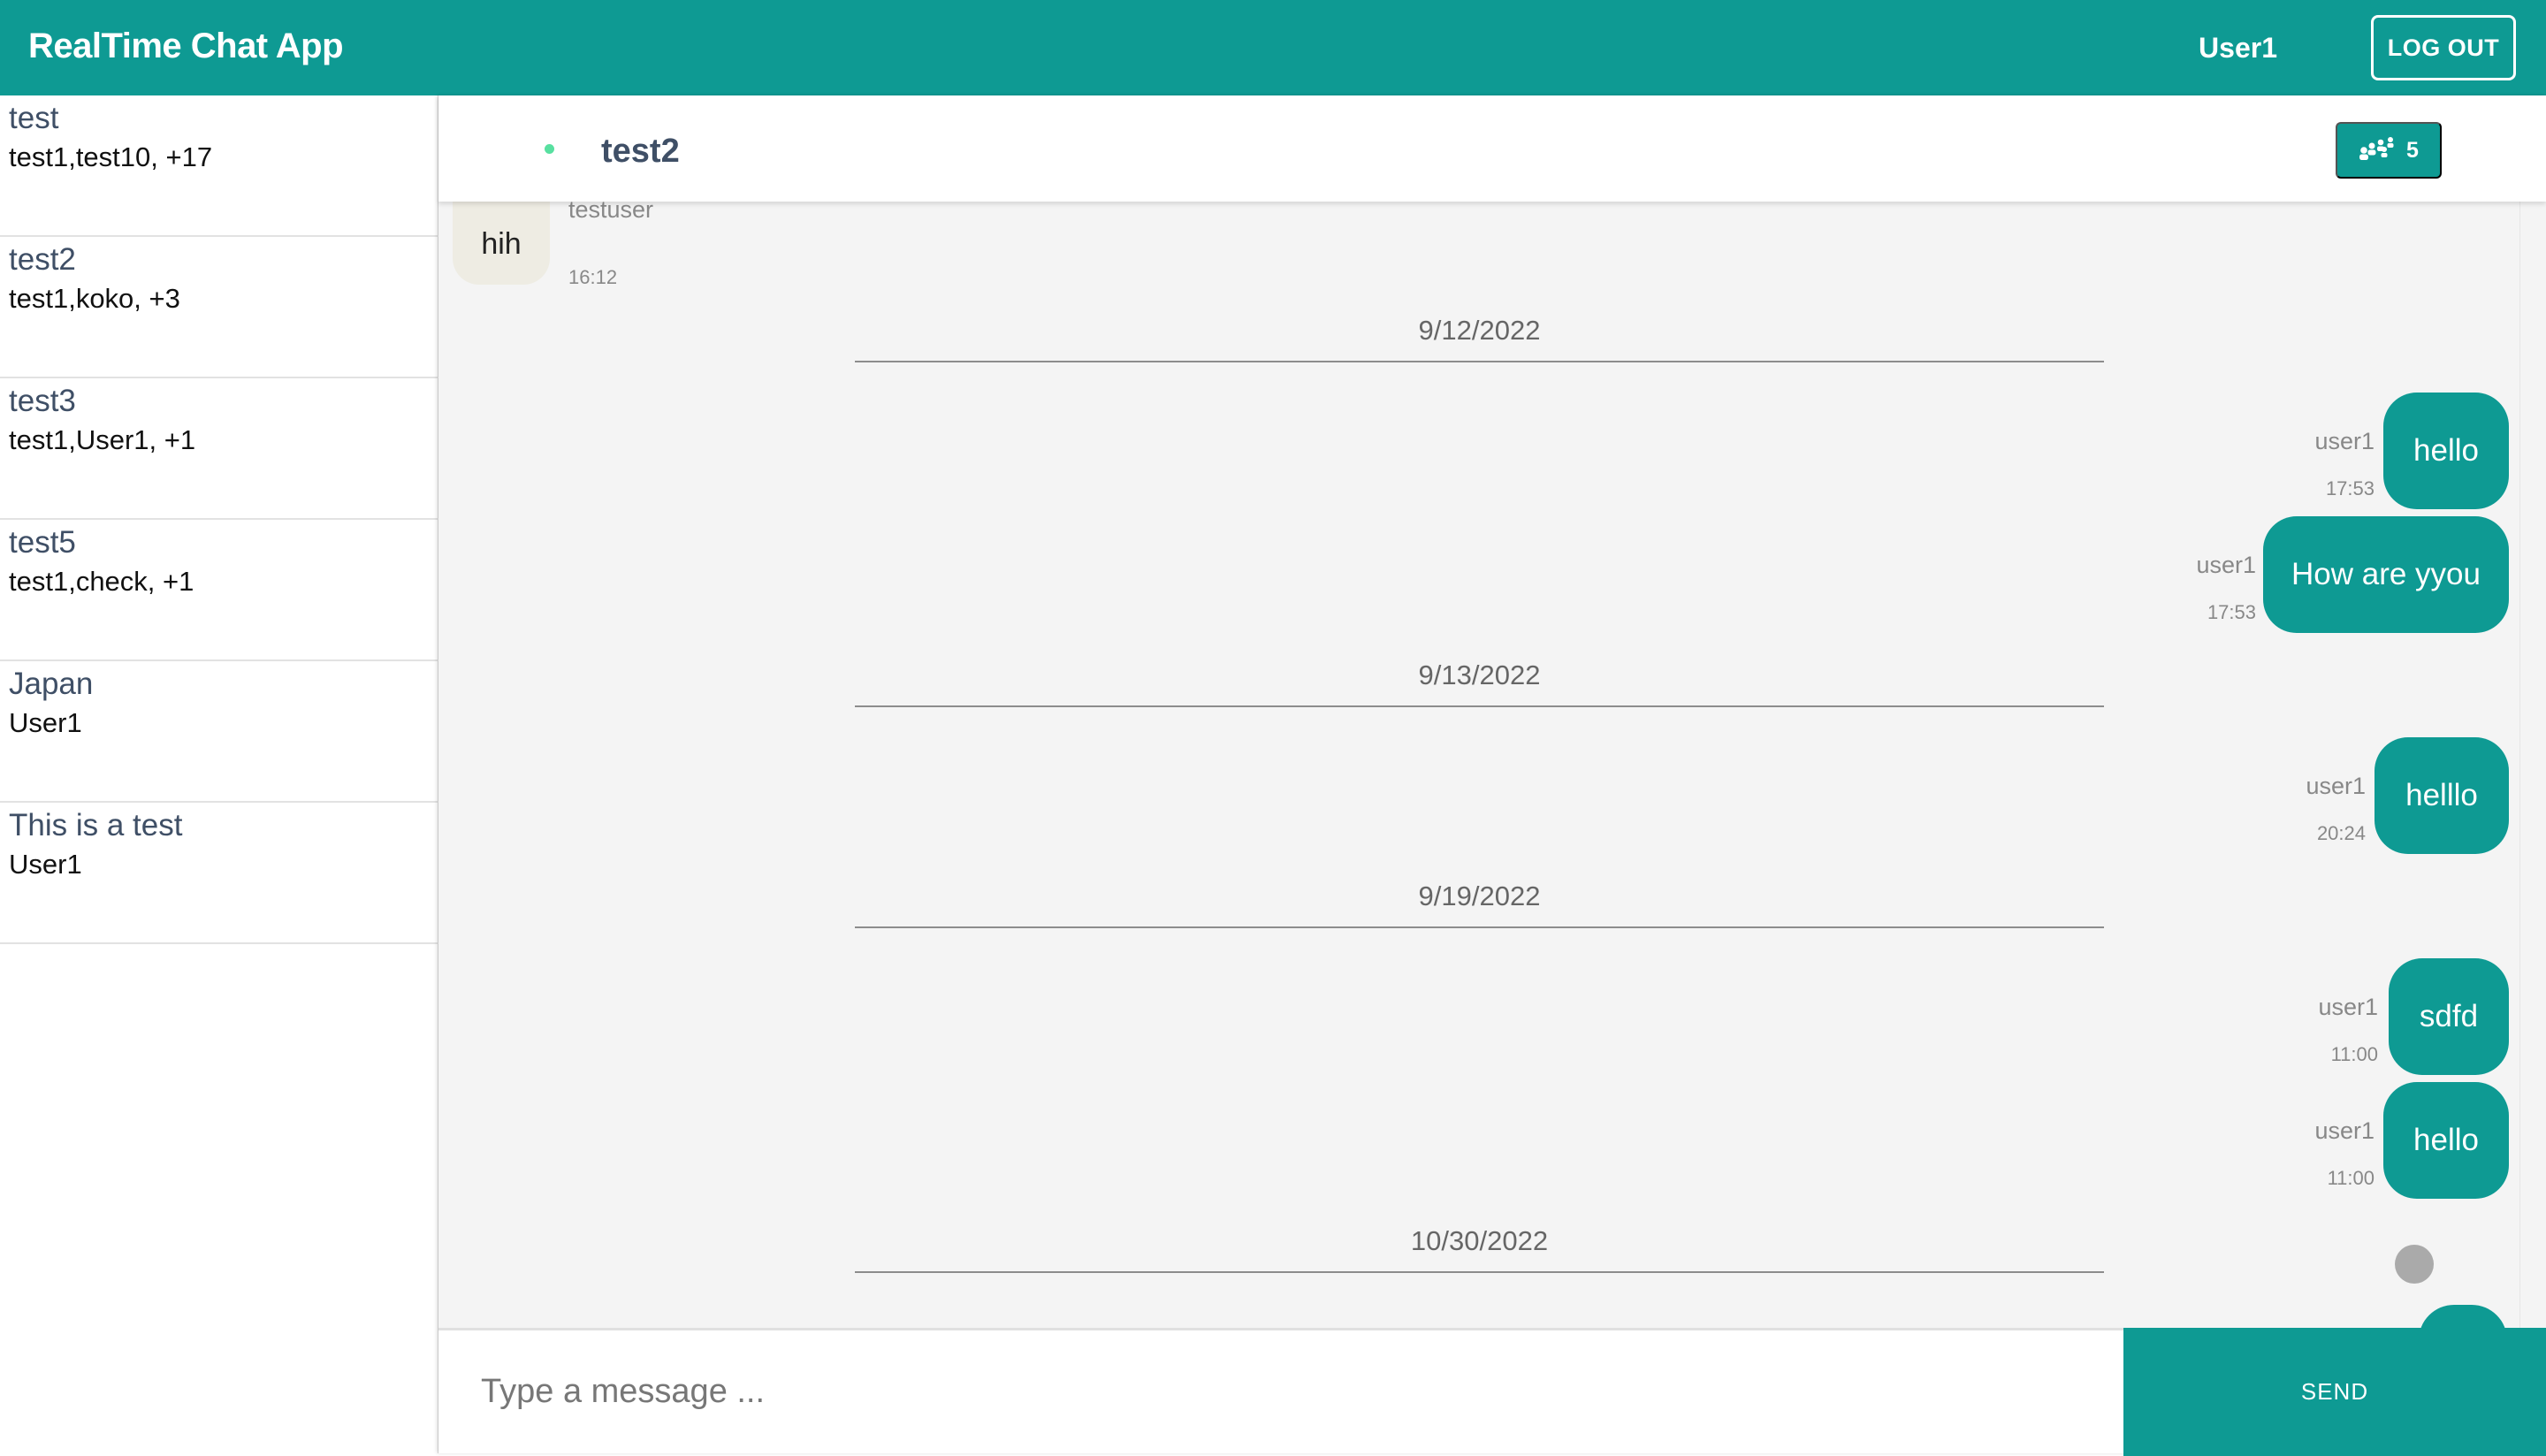  What do you see at coordinates (1273, 47) in the screenshot?
I see `app-bar: RealTime Chat App User1 LOG OUT` at bounding box center [1273, 47].